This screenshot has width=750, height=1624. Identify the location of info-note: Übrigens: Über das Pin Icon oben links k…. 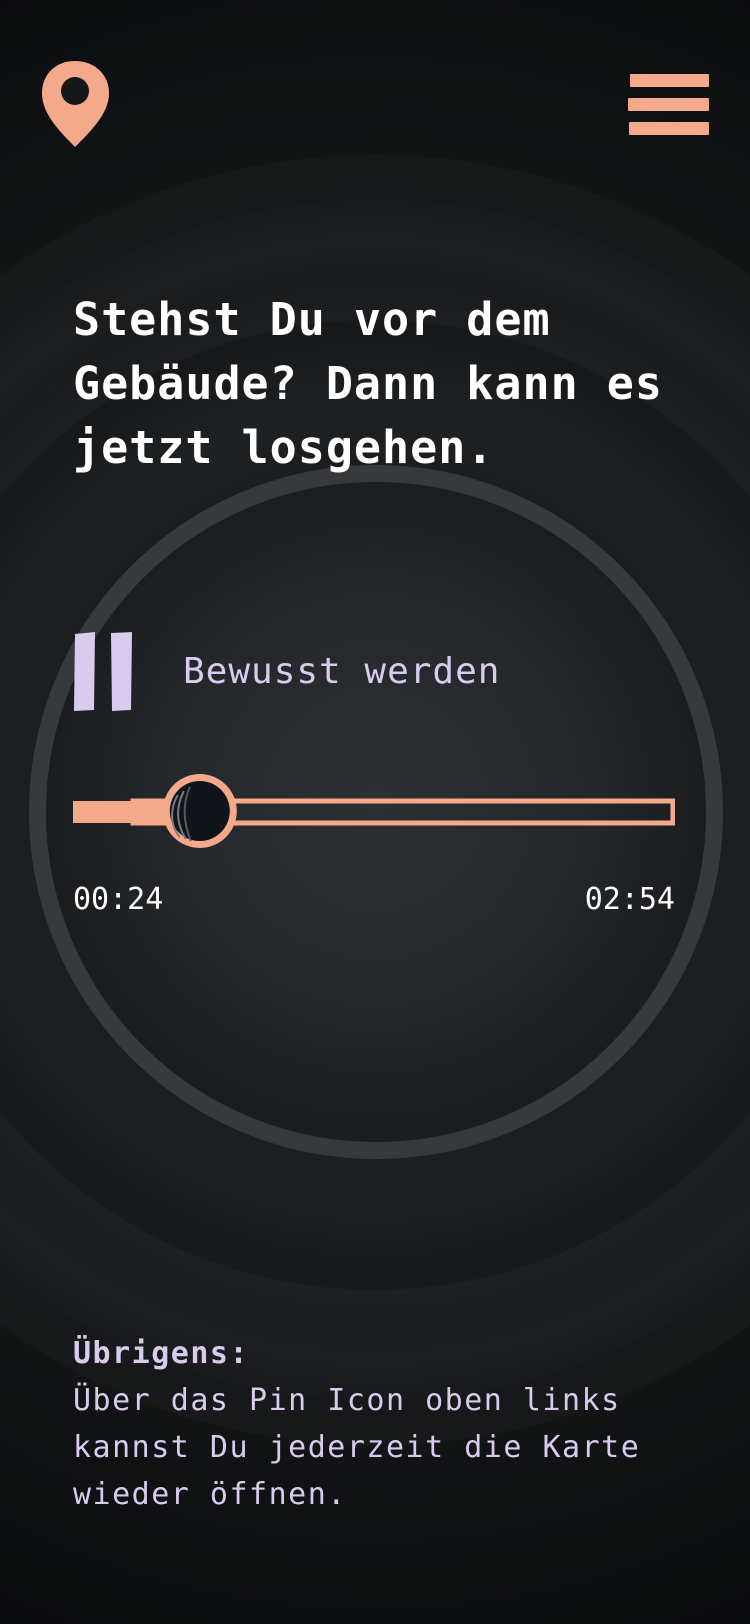
(393, 1424).